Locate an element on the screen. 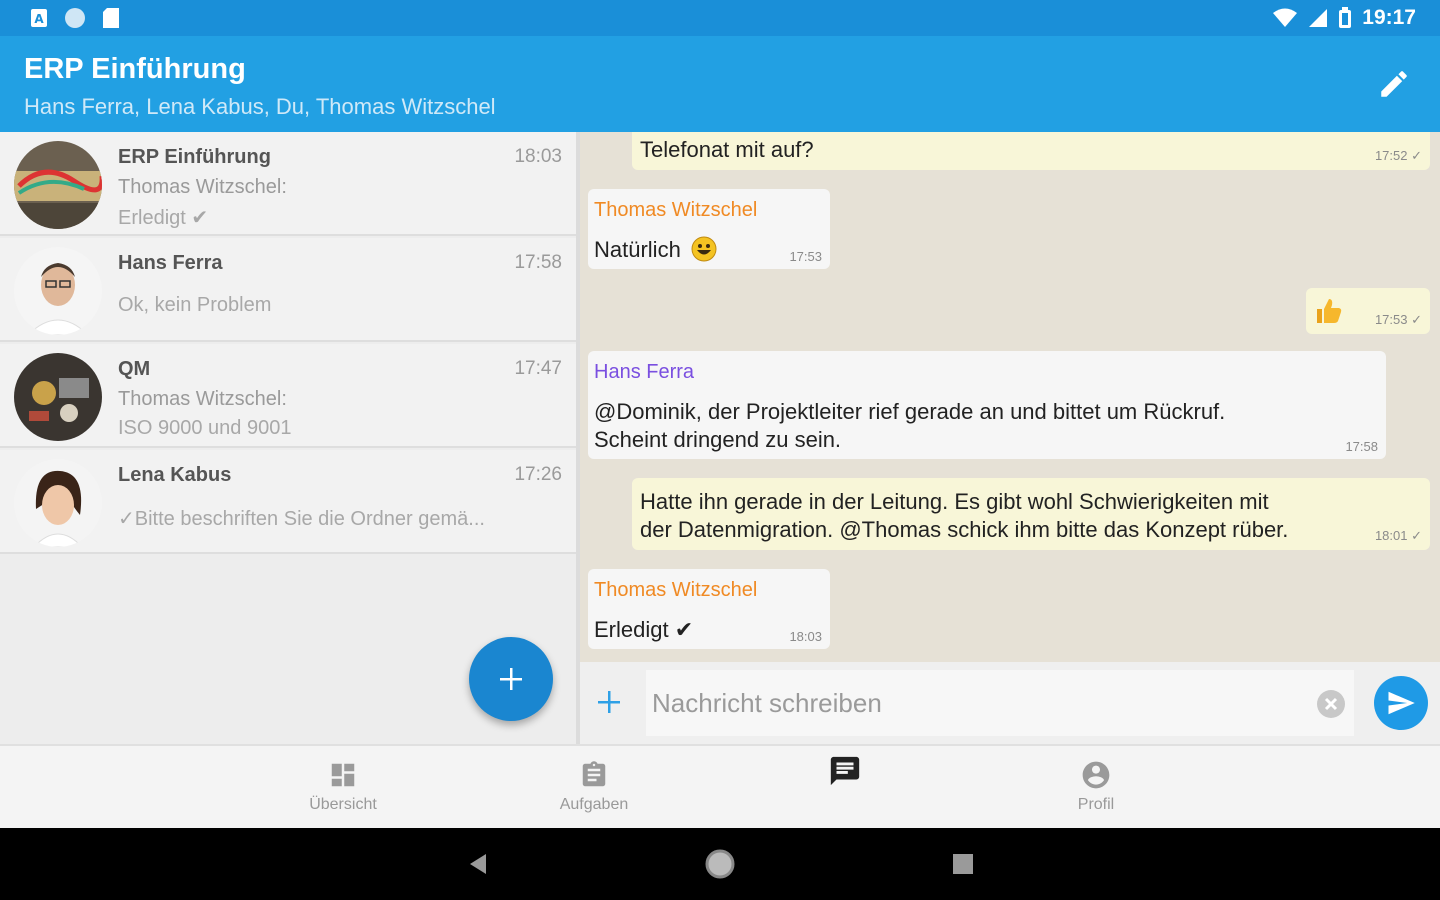 Image resolution: width=1440 pixels, height=900 pixels. message-time: 18:03 is located at coordinates (805, 636).